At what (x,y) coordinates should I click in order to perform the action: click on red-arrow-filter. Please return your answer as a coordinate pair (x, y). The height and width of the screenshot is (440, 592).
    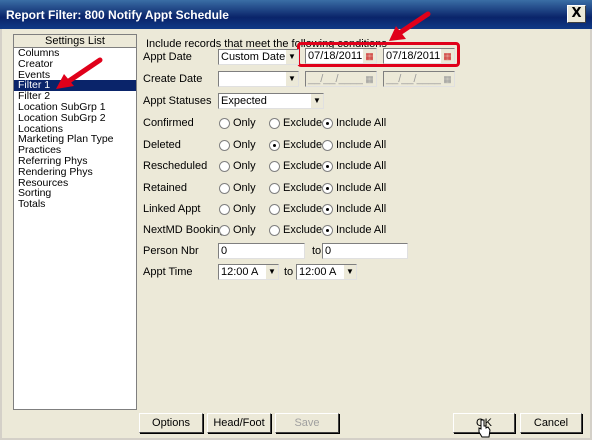
    Looking at the image, I should click on (79, 73).